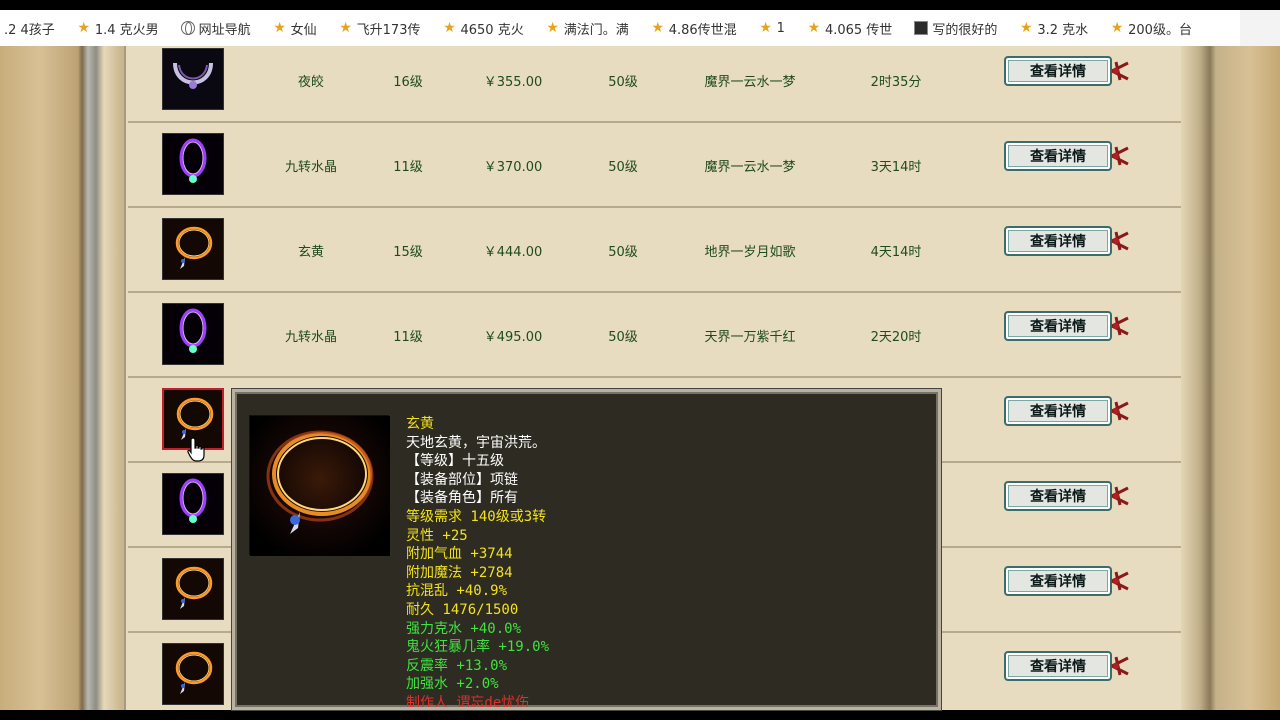 The height and width of the screenshot is (720, 1280). Describe the element at coordinates (224, 30) in the screenshot. I see `bookmark-label: 网址导航` at that location.